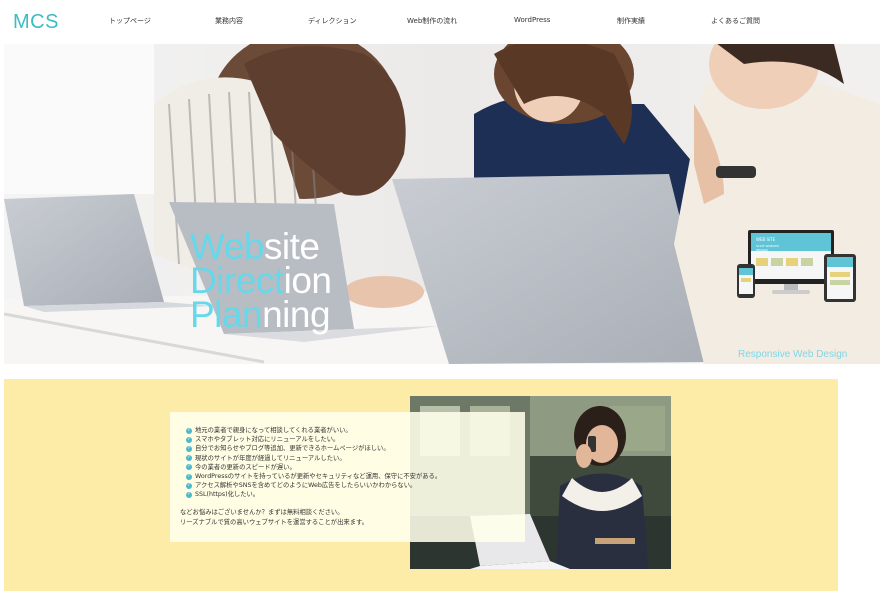  Describe the element at coordinates (766, 239) in the screenshot. I see `device-title: WEB SITE` at that location.